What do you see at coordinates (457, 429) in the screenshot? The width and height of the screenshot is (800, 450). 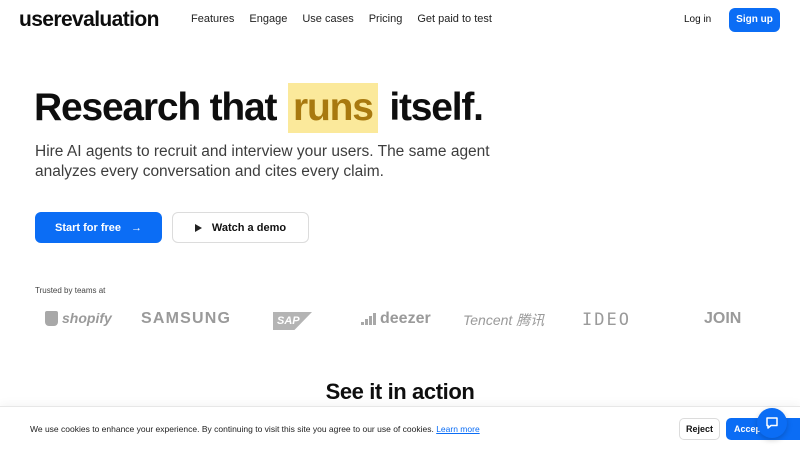 I see `learn-more-link: Learn more` at bounding box center [457, 429].